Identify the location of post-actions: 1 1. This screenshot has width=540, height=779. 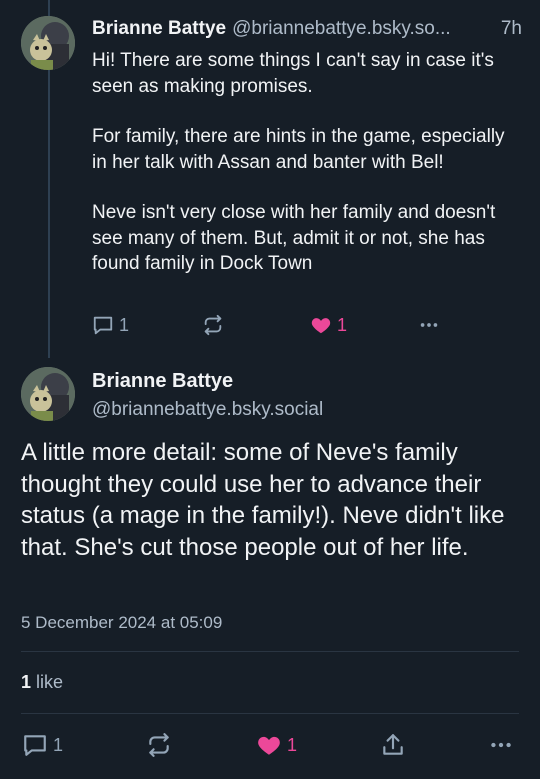
(271, 746).